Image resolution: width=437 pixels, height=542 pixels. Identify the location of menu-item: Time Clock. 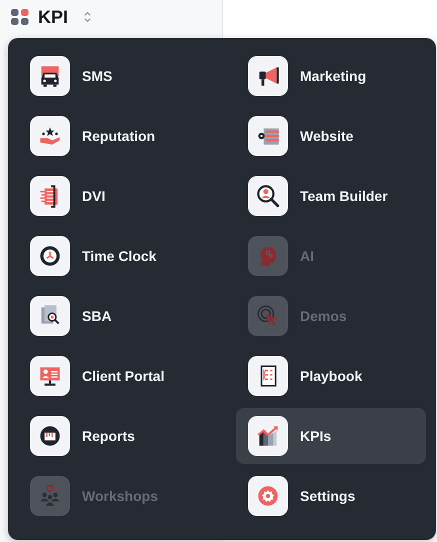
(122, 256).